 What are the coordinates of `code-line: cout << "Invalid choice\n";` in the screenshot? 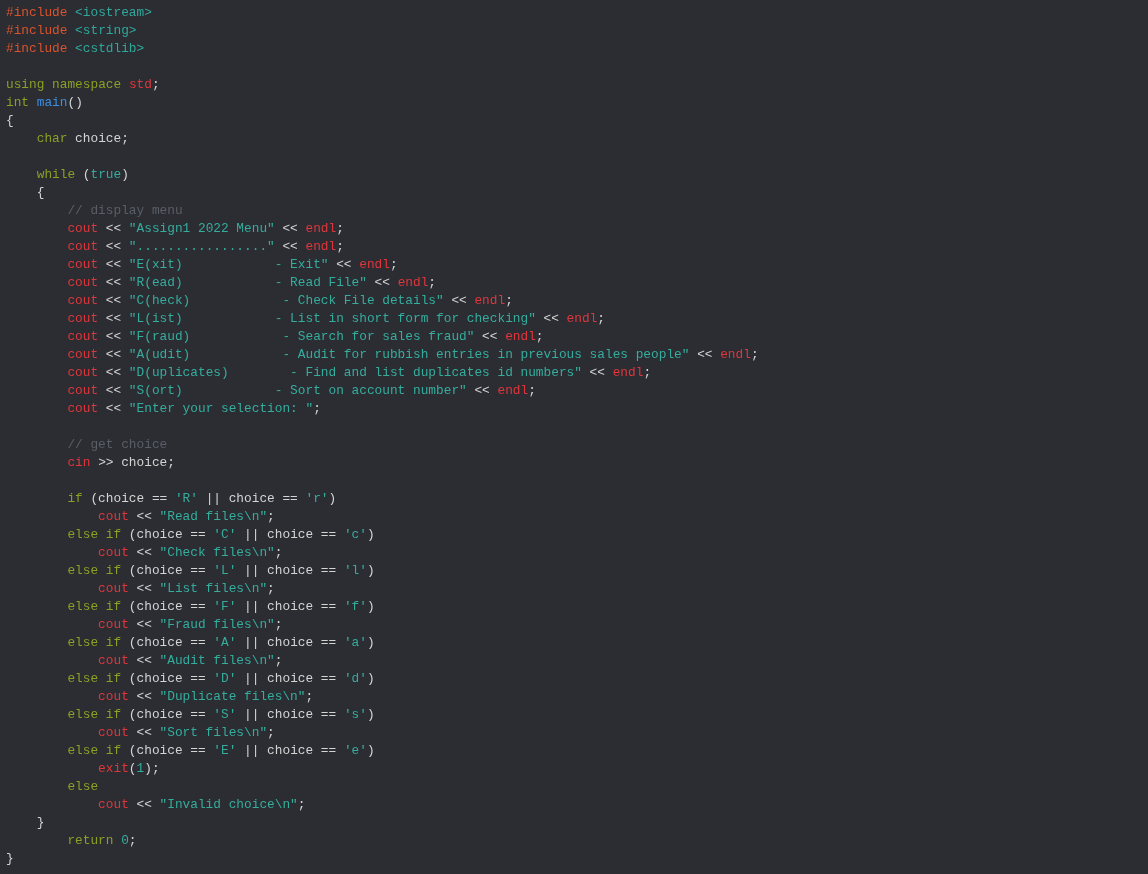 It's located at (202, 805).